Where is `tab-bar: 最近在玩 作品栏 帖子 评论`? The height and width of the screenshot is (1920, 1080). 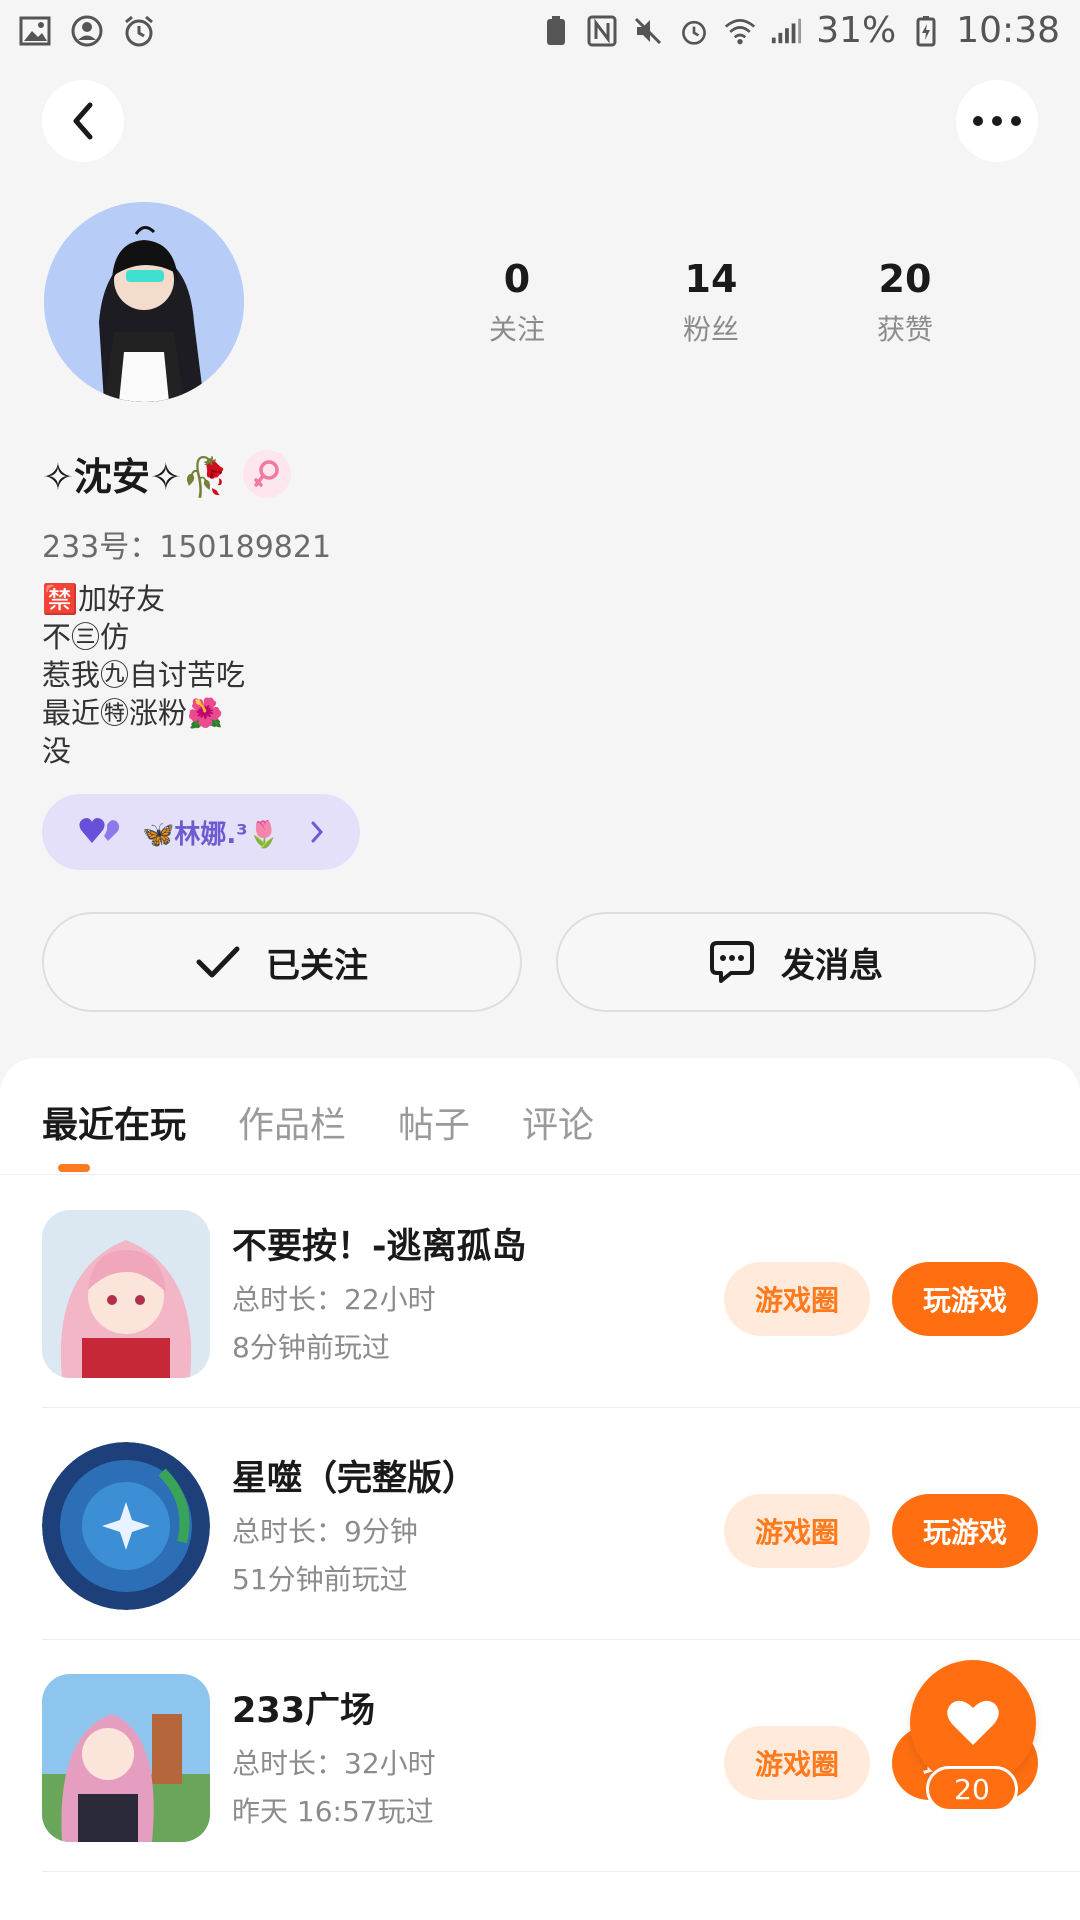 tab-bar: 最近在玩 作品栏 帖子 评论 is located at coordinates (318, 1122).